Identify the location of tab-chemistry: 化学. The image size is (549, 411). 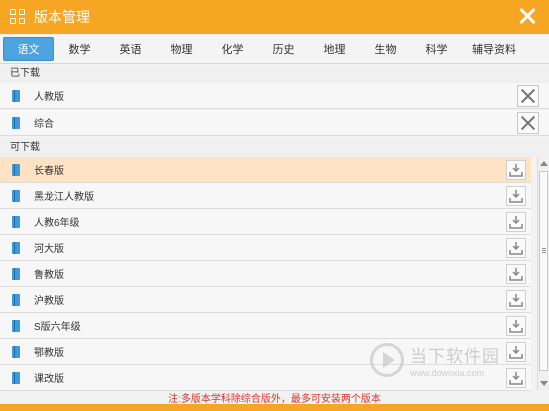
(232, 49).